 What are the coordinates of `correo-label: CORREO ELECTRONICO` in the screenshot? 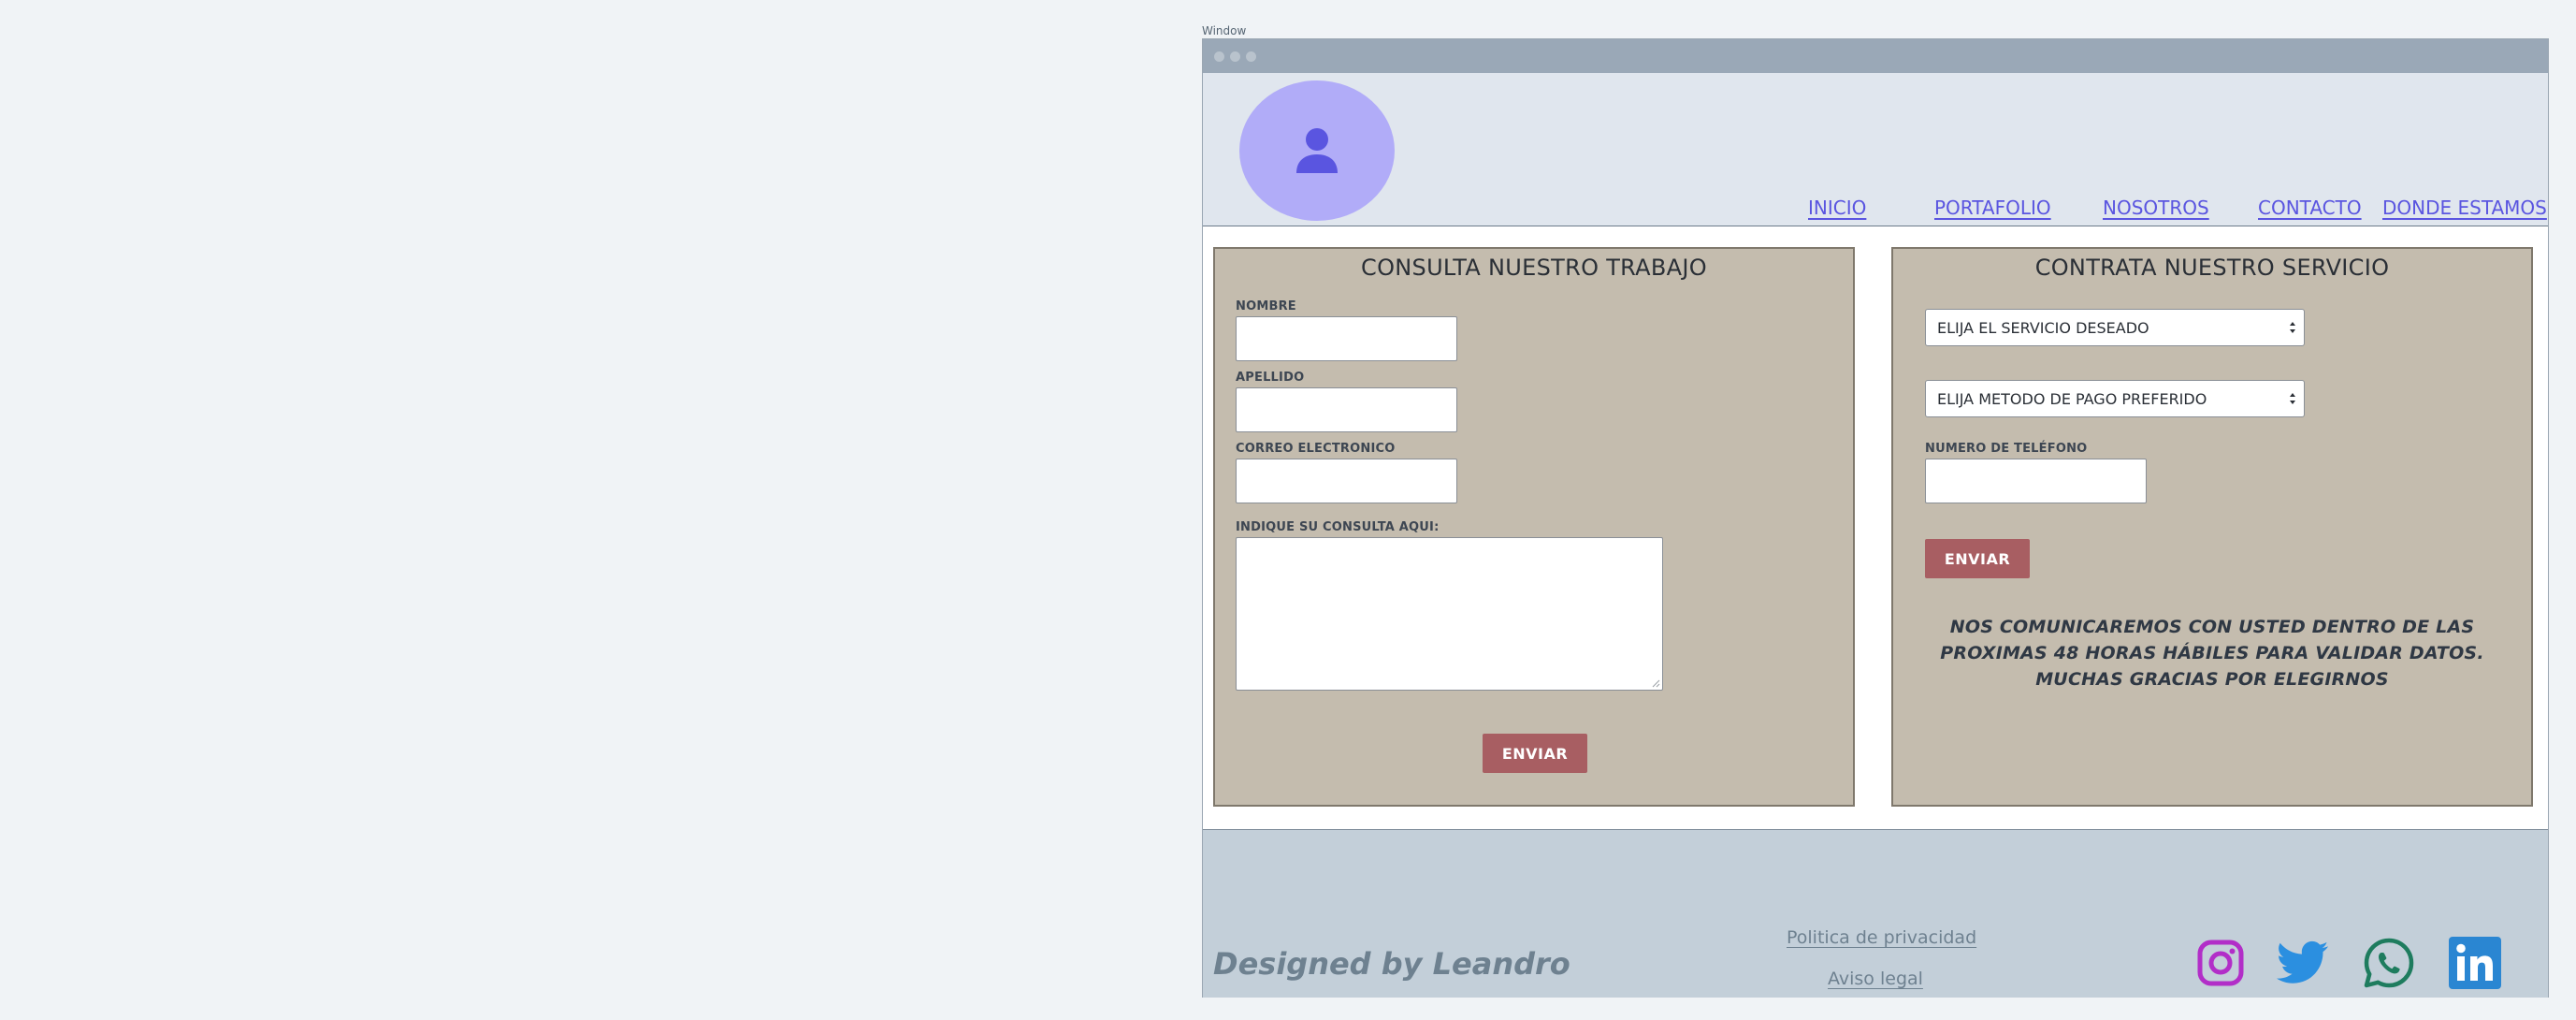 It's located at (1316, 449).